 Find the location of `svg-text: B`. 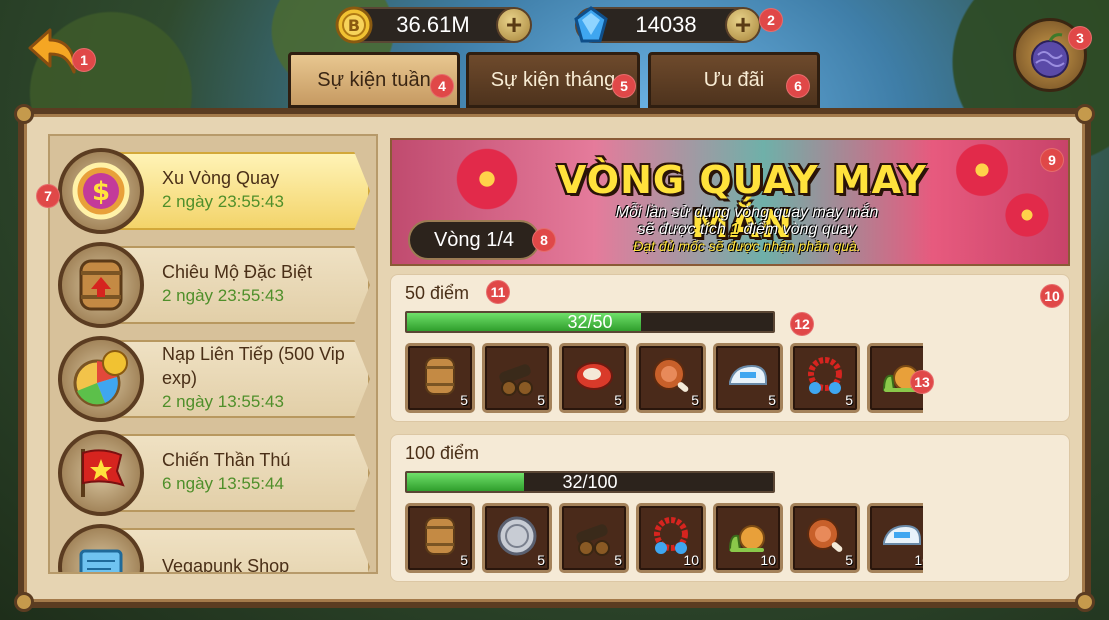

svg-text: B is located at coordinates (354, 25).